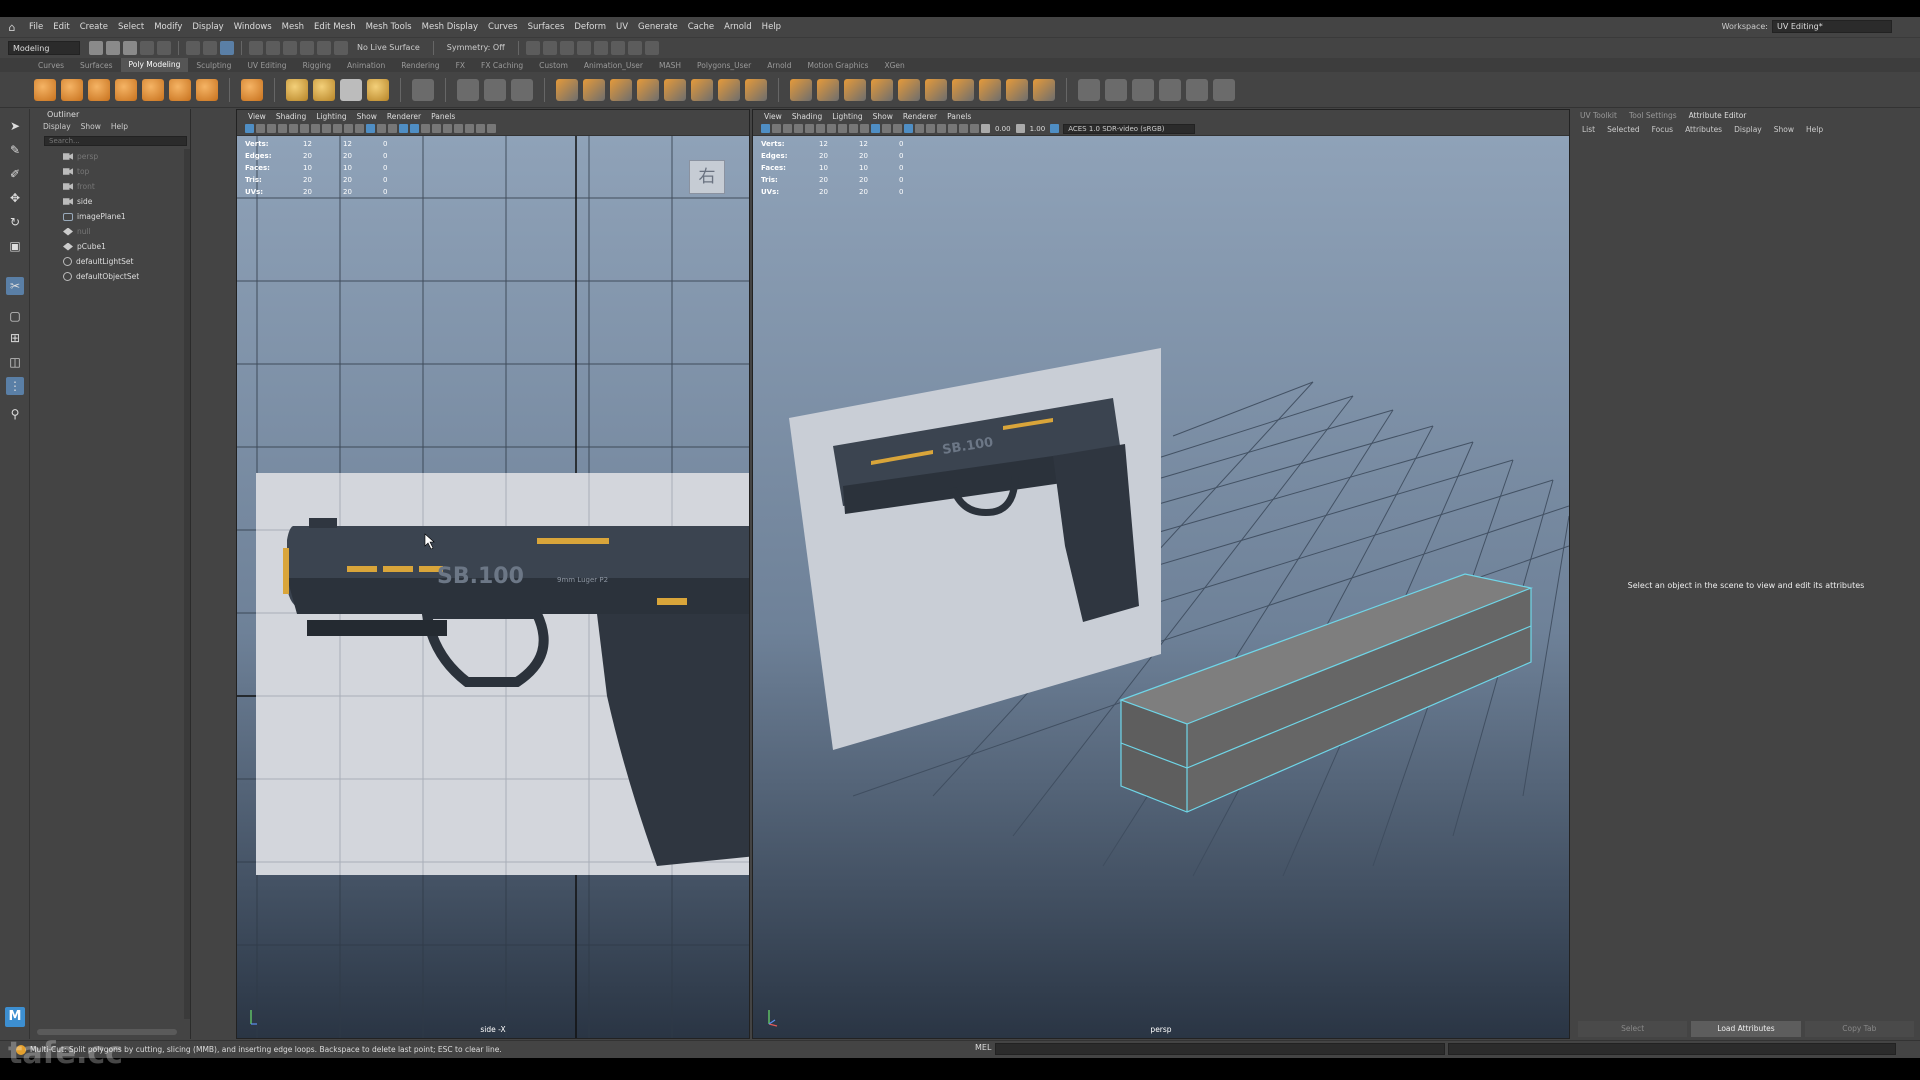  Describe the element at coordinates (1170, 89) in the screenshot. I see `freeze-transform-icon` at that location.